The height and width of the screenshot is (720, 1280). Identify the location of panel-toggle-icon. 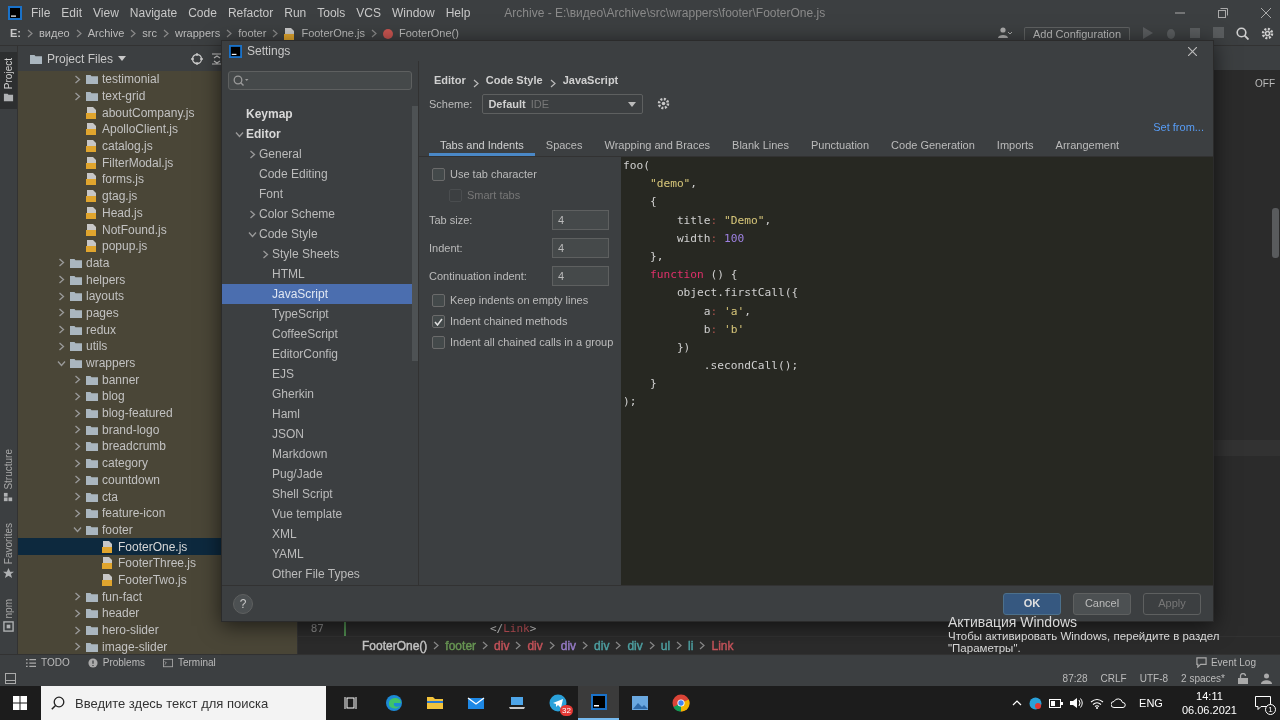
(10, 678).